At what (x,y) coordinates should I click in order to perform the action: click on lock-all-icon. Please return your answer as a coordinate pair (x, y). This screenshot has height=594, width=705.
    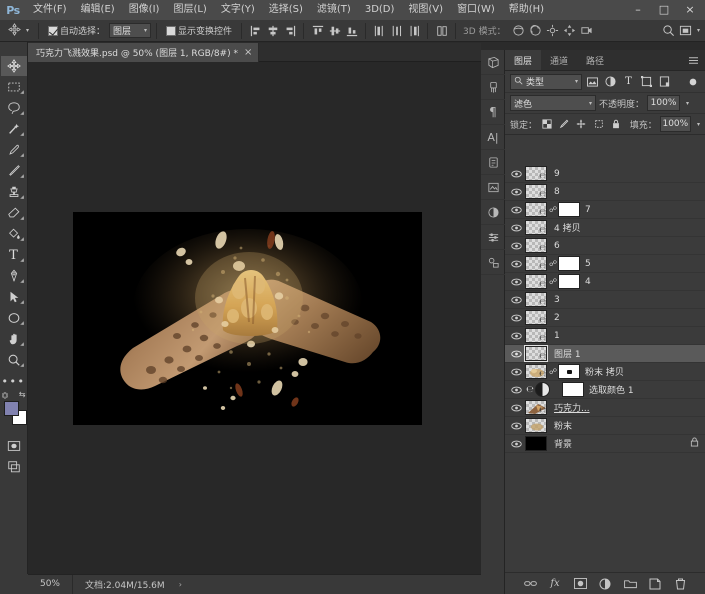
    Looking at the image, I should click on (616, 124).